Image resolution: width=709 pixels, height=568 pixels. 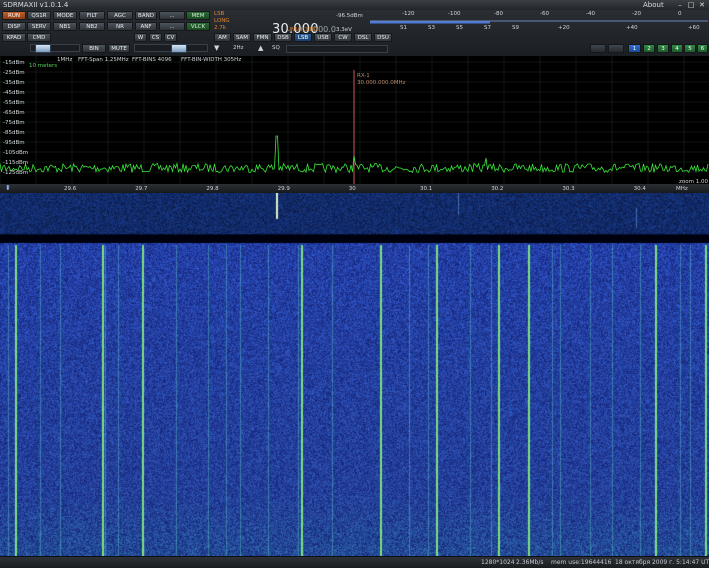 I want to click on smeter-top-label: -100, so click(x=454, y=14).